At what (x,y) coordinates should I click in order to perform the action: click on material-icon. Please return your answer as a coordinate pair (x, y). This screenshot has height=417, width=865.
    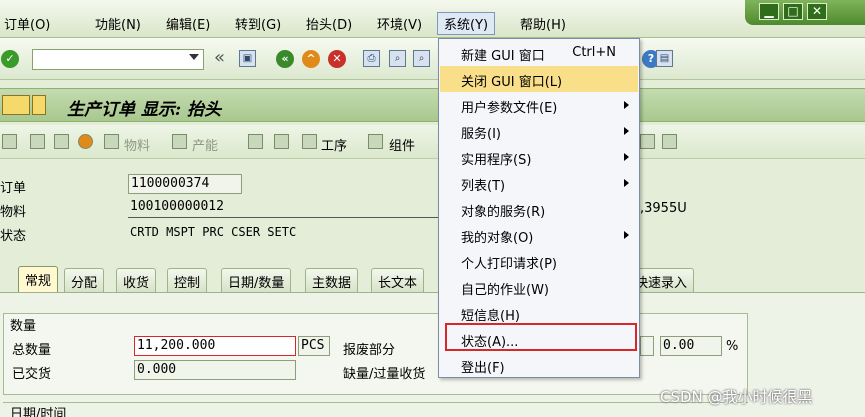
    Looking at the image, I should click on (111, 141).